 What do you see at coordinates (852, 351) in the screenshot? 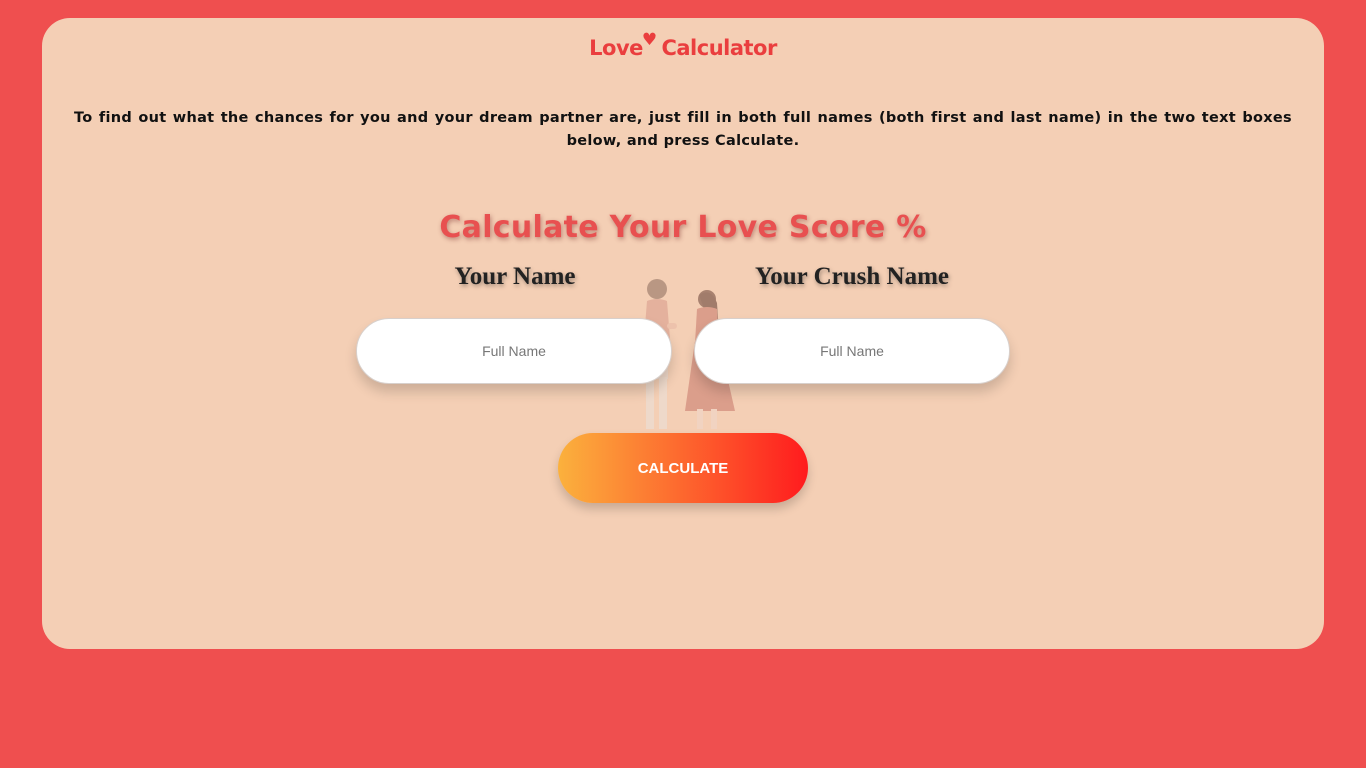
I see `crush-name-input` at bounding box center [852, 351].